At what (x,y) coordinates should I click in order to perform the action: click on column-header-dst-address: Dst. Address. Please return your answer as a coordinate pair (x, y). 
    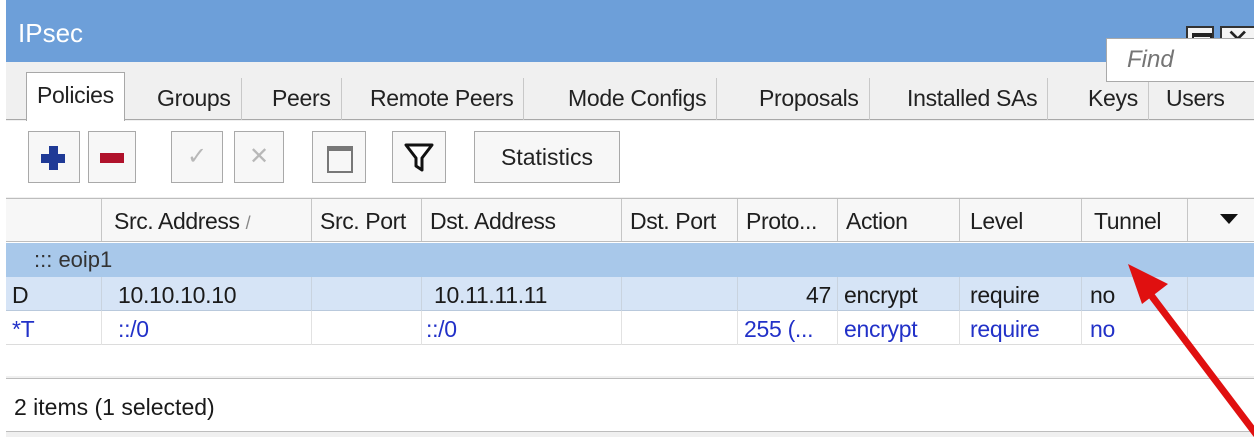
    Looking at the image, I should click on (522, 220).